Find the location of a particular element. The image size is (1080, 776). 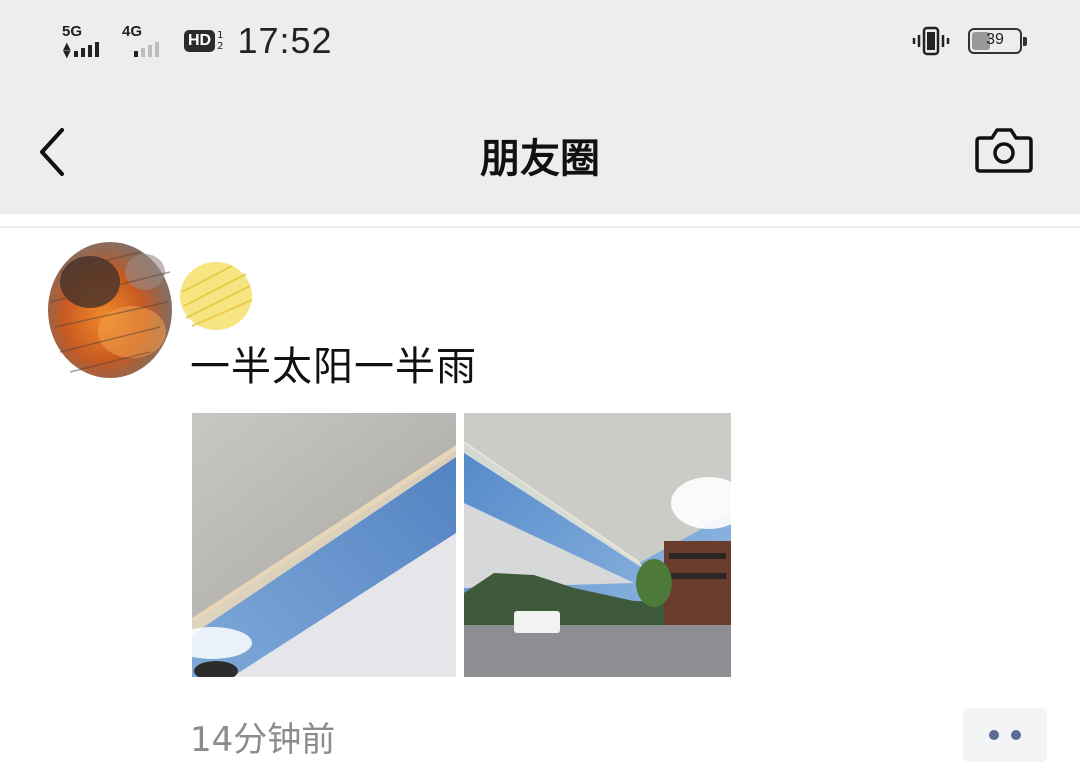

username-redacted is located at coordinates (216, 296).